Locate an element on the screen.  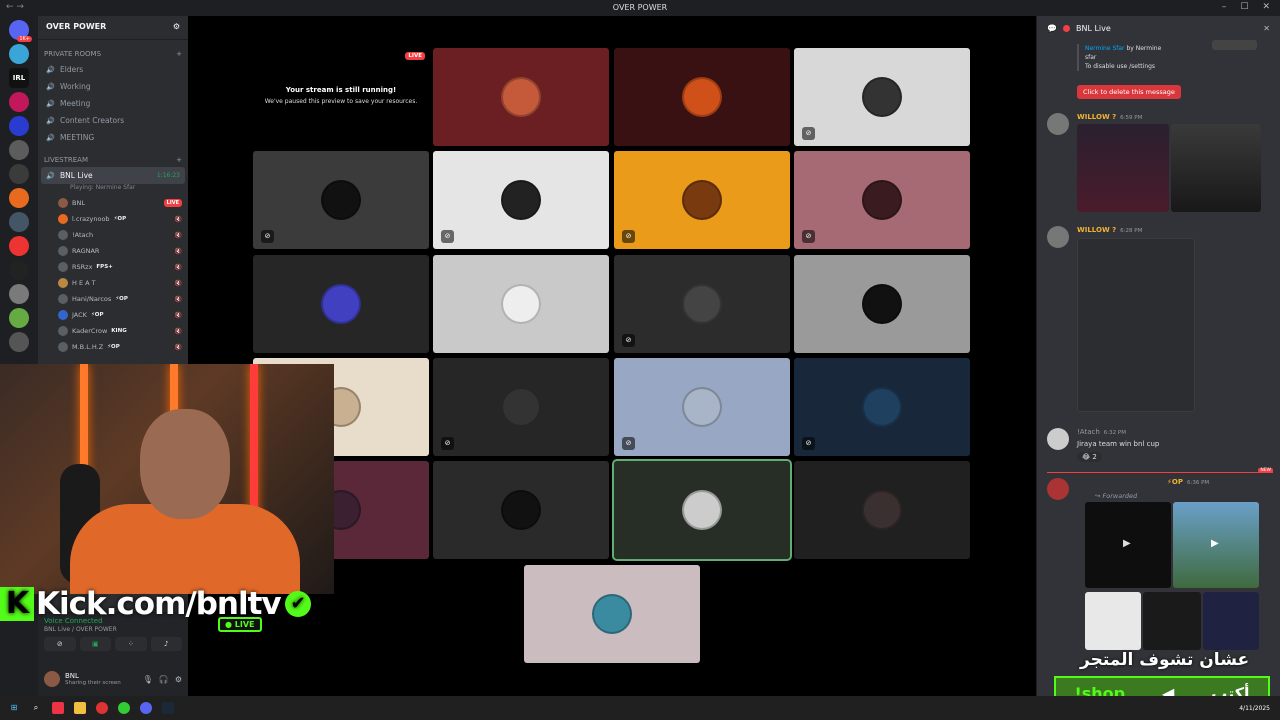
server-irl: IRL is located at coordinates (19, 78).